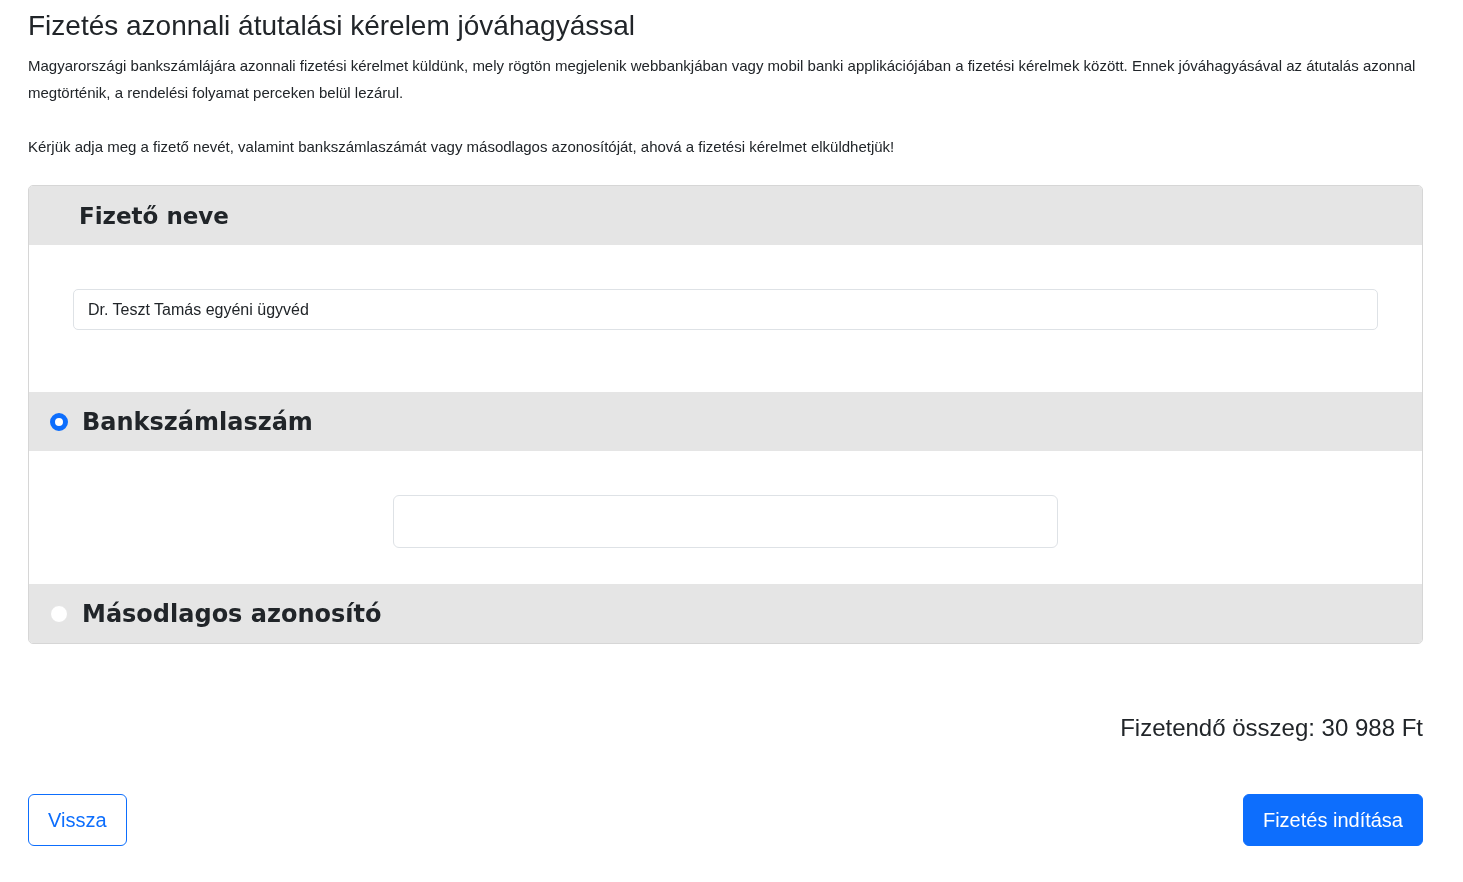  What do you see at coordinates (1271, 728) in the screenshot?
I see `amount-total: Fizetendő összeg: 30 988 Ft` at bounding box center [1271, 728].